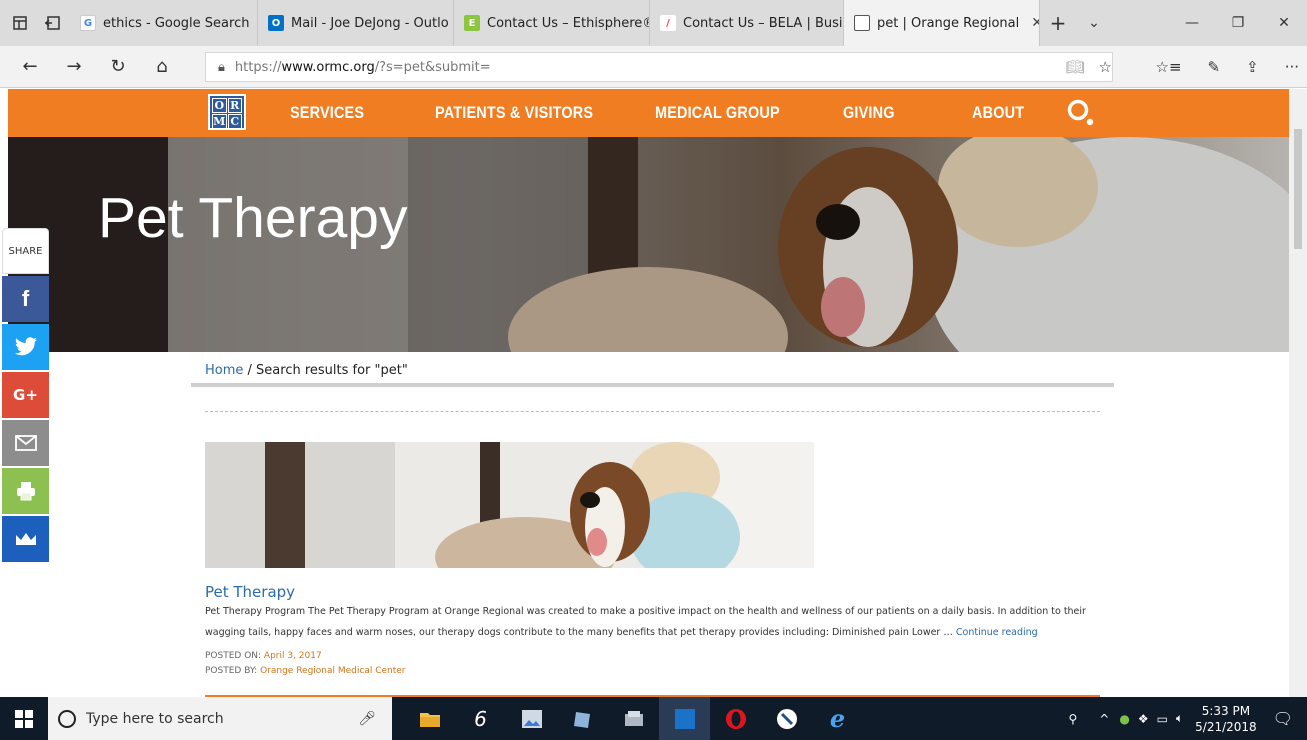 This screenshot has width=1307, height=740. Describe the element at coordinates (735, 718) in the screenshot. I see `opera-icon` at that location.